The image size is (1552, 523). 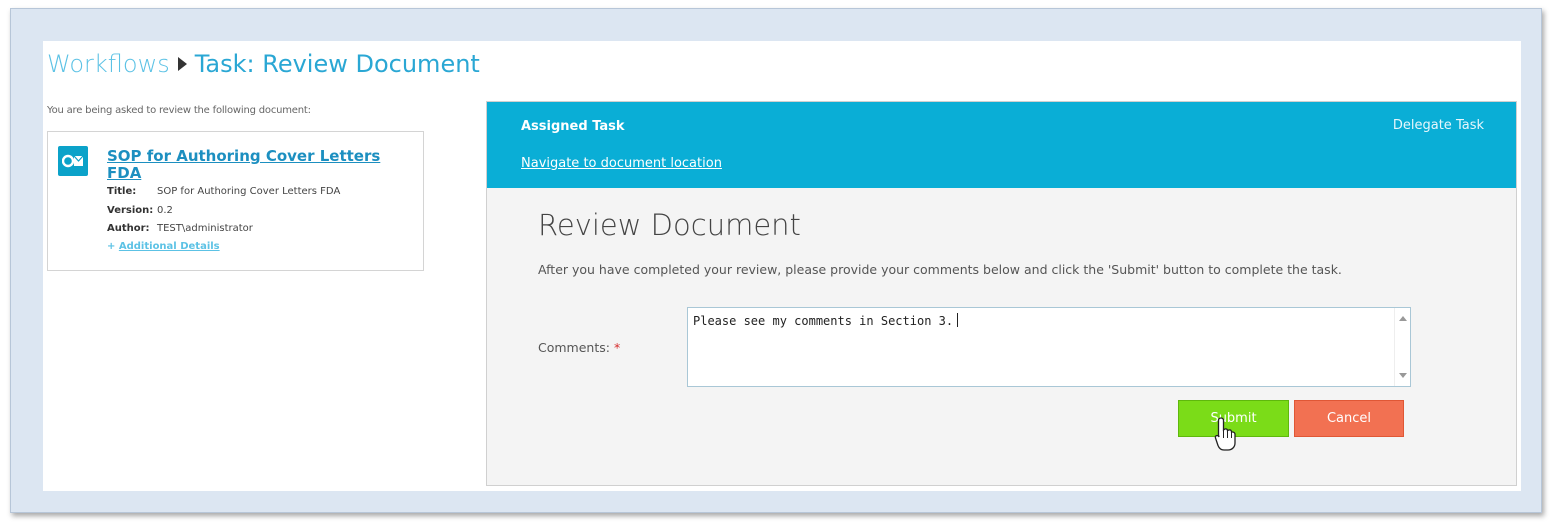 I want to click on page-title: Task: Review Document, so click(x=337, y=64).